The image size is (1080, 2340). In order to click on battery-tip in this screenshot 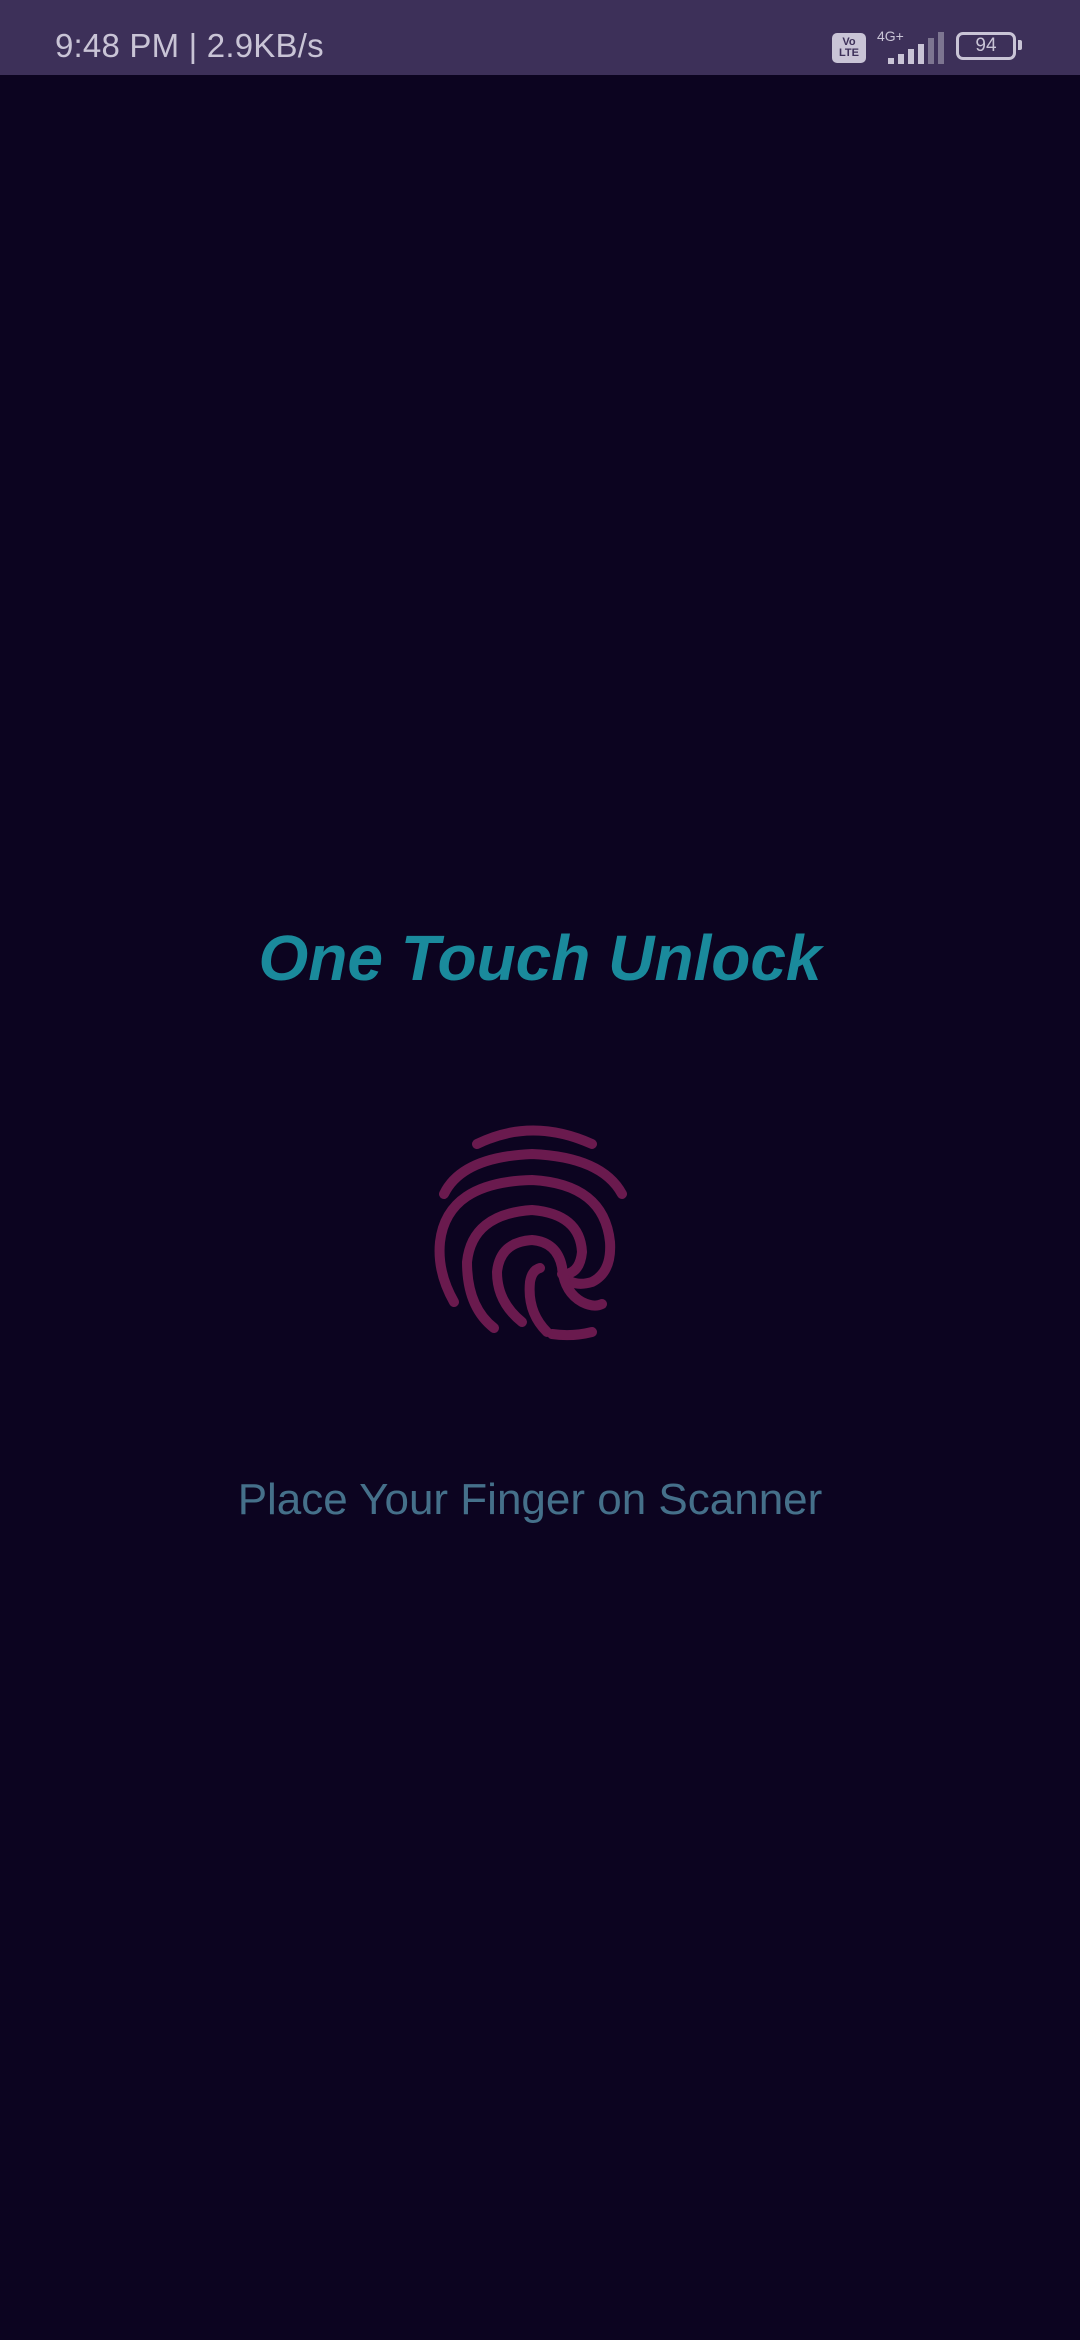, I will do `click(1020, 45)`.